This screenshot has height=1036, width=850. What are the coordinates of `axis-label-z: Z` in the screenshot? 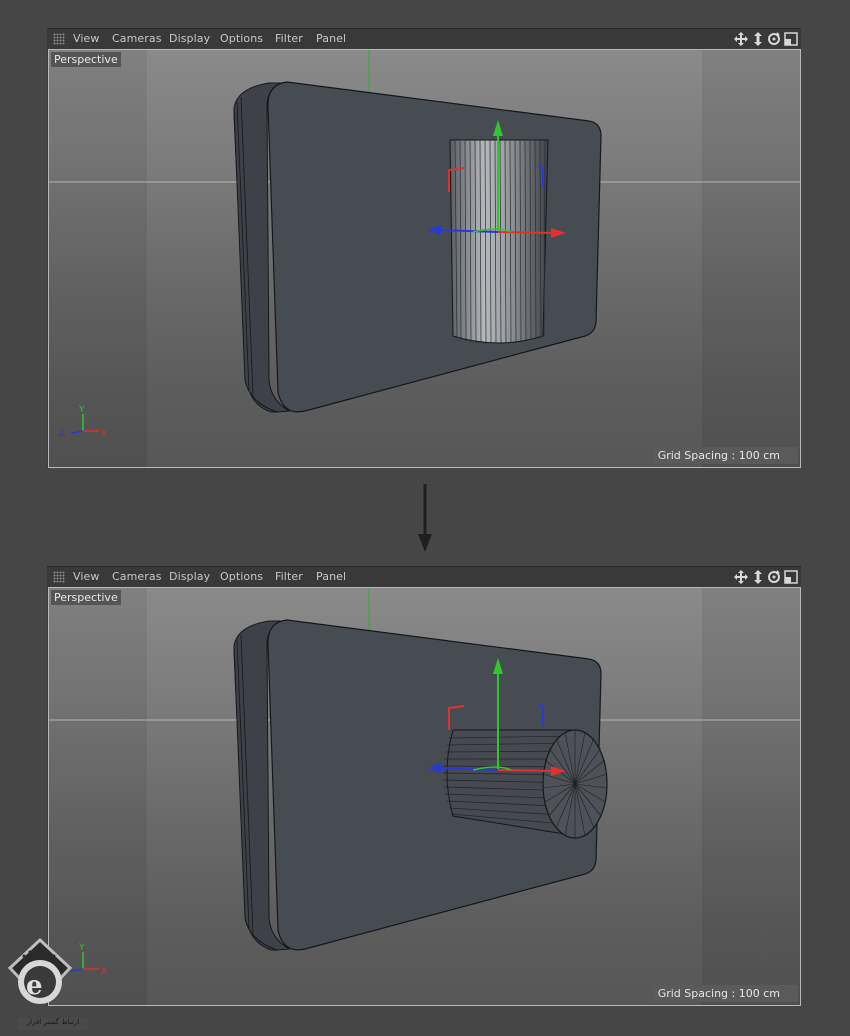 It's located at (62, 434).